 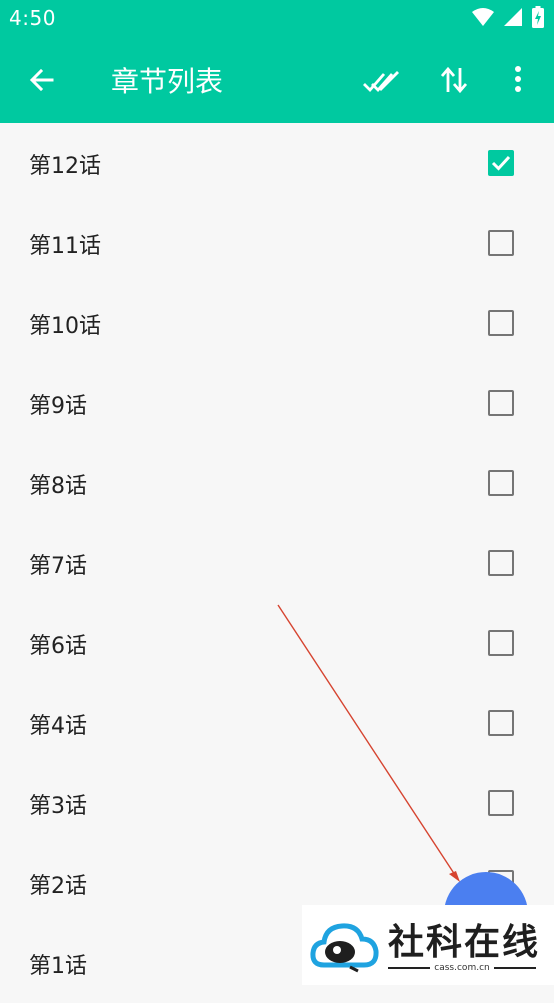 What do you see at coordinates (58, 566) in the screenshot?
I see `chapter-label: 第7话` at bounding box center [58, 566].